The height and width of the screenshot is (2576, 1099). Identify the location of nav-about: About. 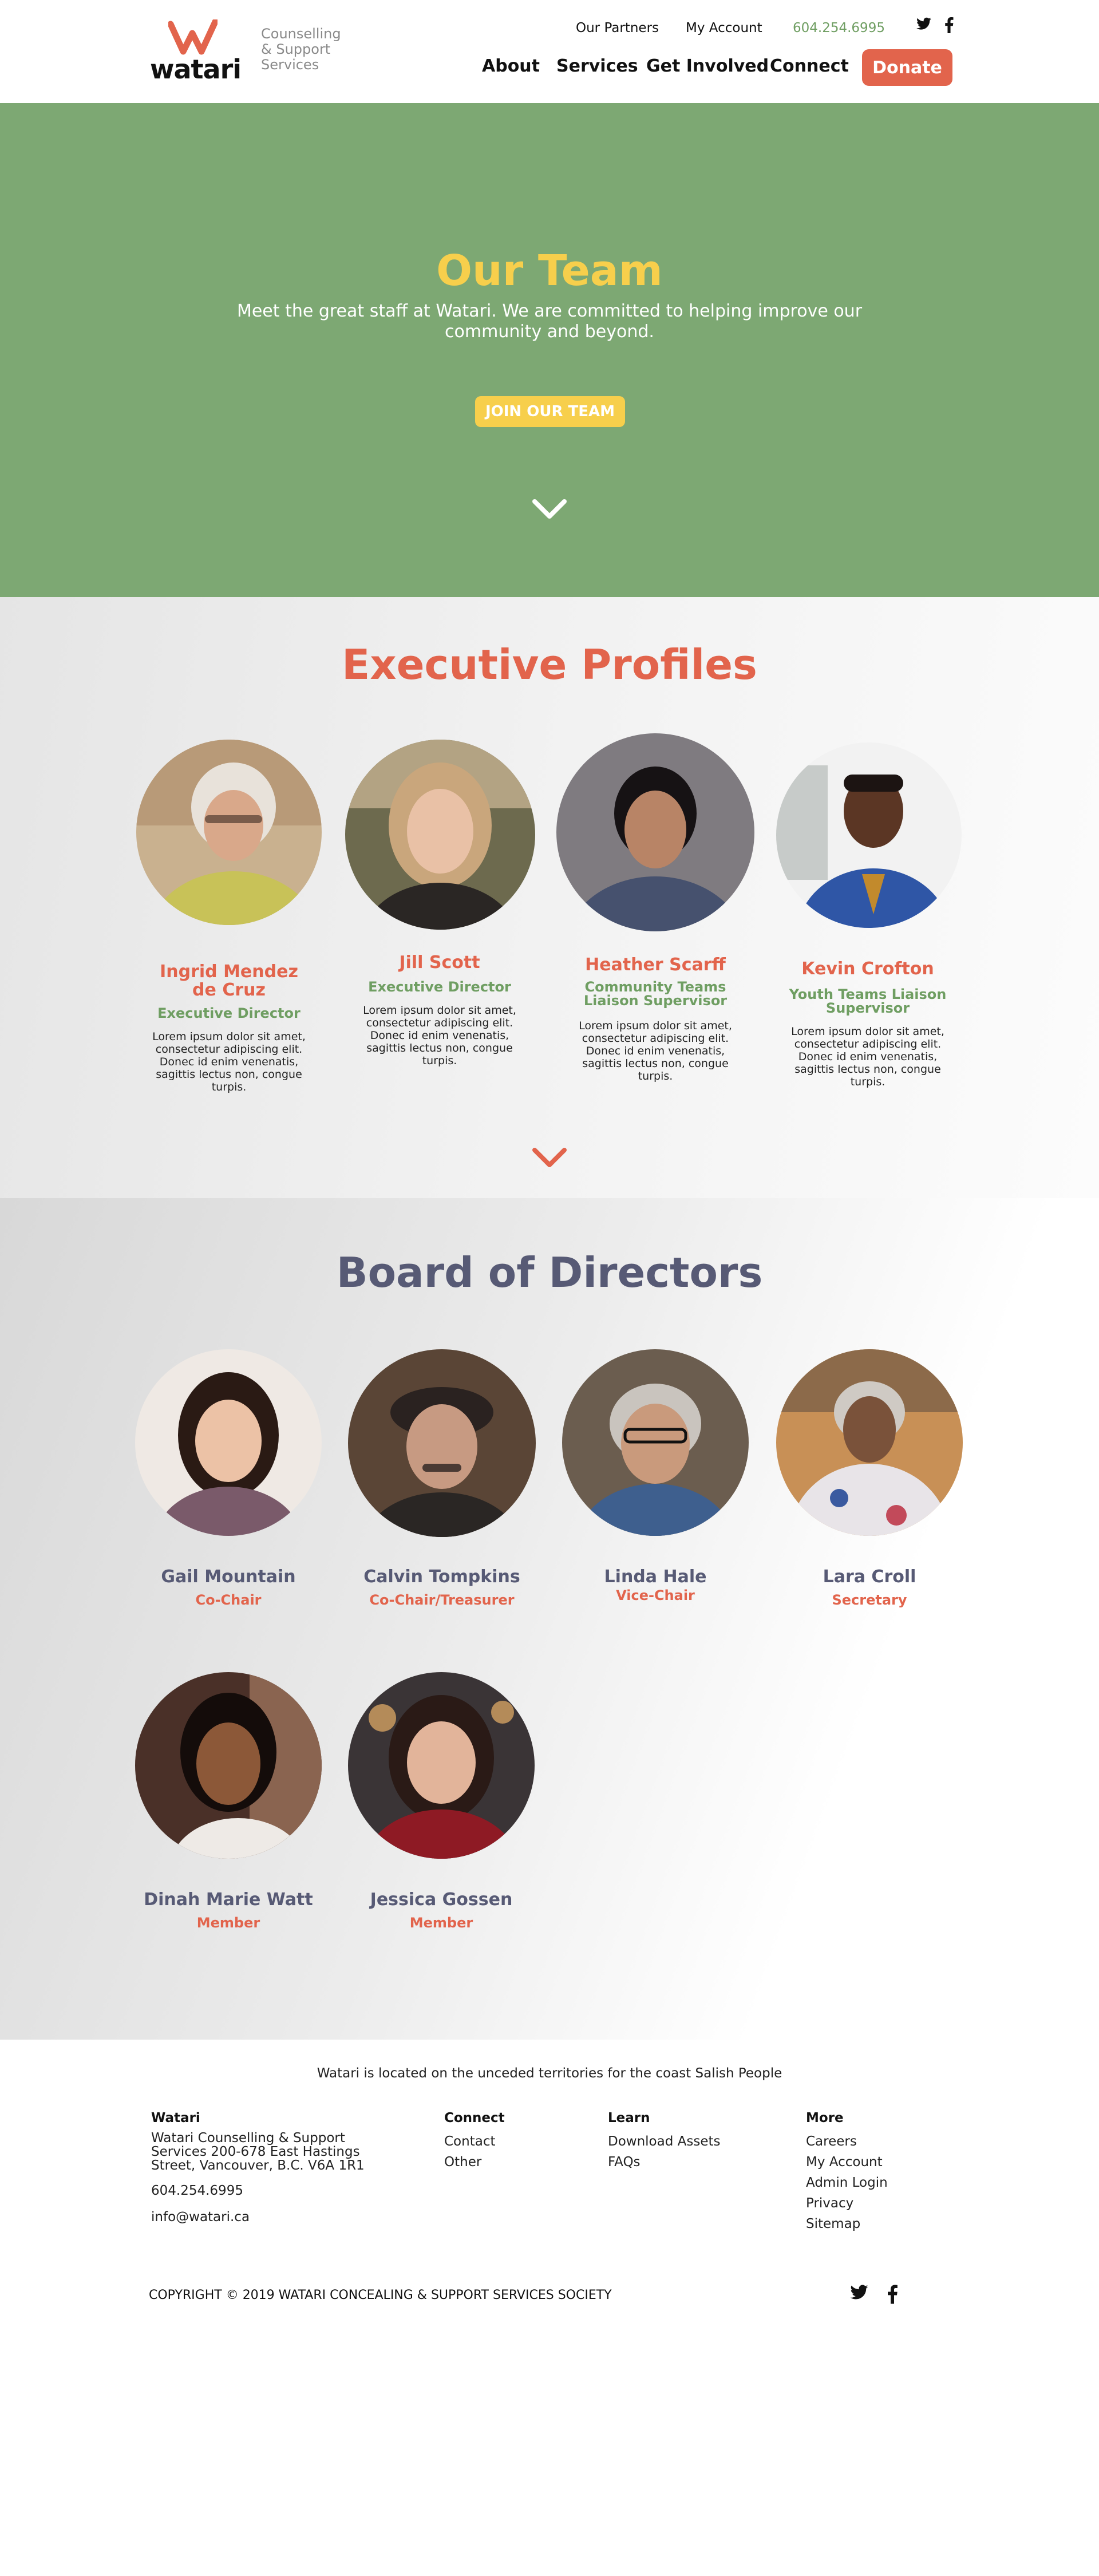
(511, 66).